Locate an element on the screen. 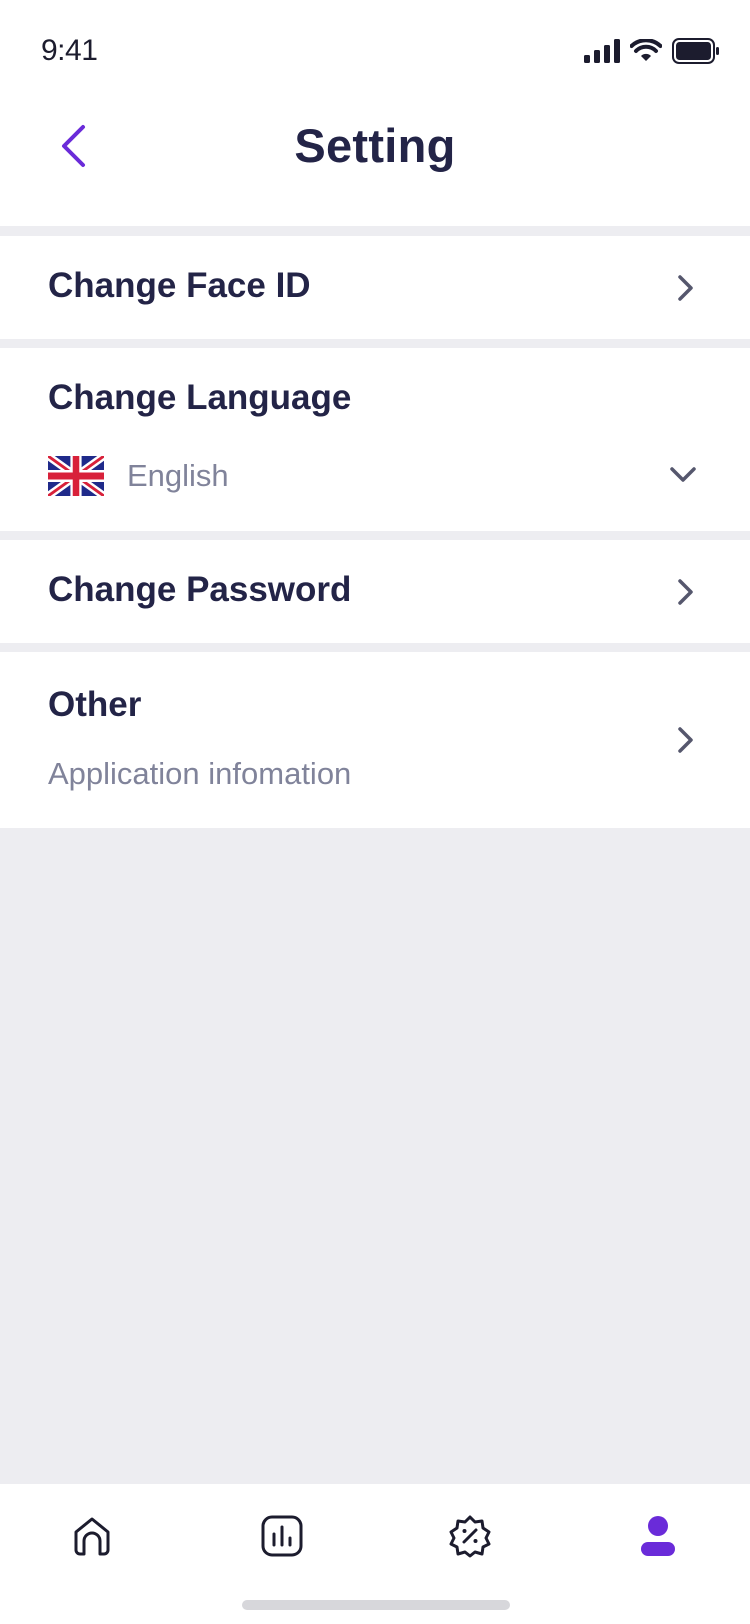 The height and width of the screenshot is (1624, 750). uk-flag-icon is located at coordinates (76, 476).